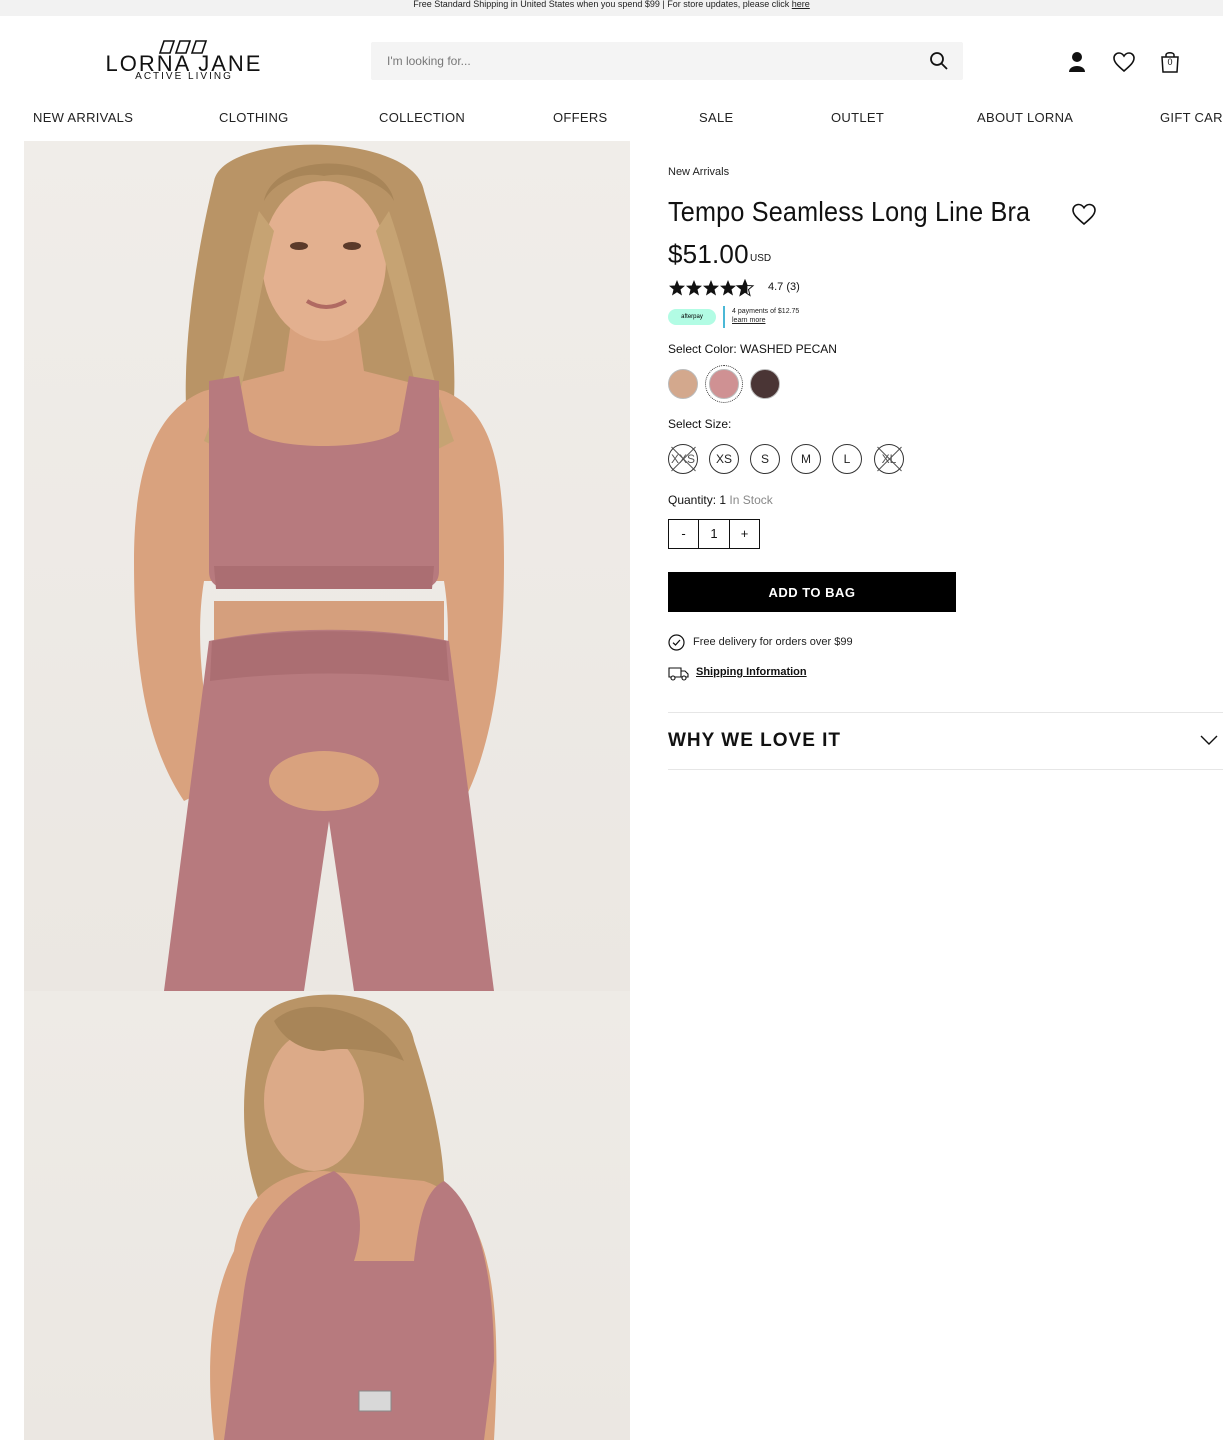 The height and width of the screenshot is (1440, 1223). Describe the element at coordinates (683, 534) in the screenshot. I see `quantity-decrease-button: -` at that location.